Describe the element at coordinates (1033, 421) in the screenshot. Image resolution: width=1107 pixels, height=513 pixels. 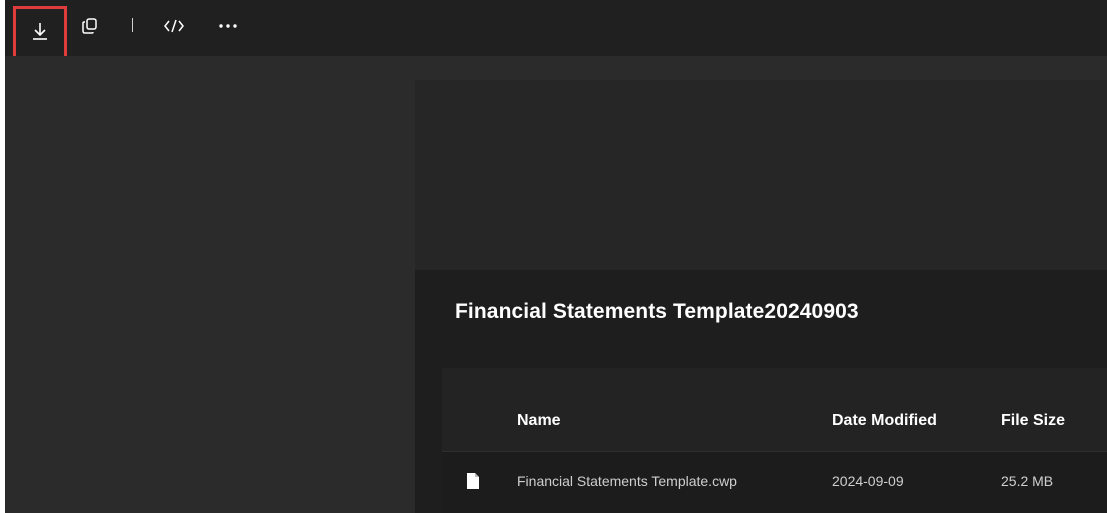
I see `column-header-file-size: File Size` at that location.